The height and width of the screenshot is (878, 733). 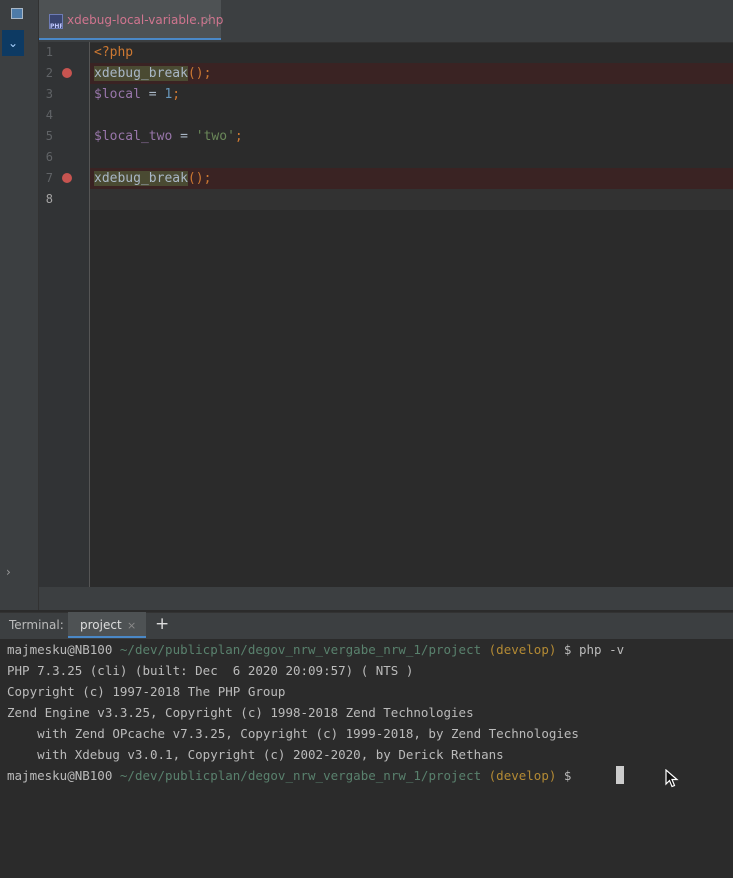 What do you see at coordinates (601, 649) in the screenshot?
I see `terminal-command: php -v` at bounding box center [601, 649].